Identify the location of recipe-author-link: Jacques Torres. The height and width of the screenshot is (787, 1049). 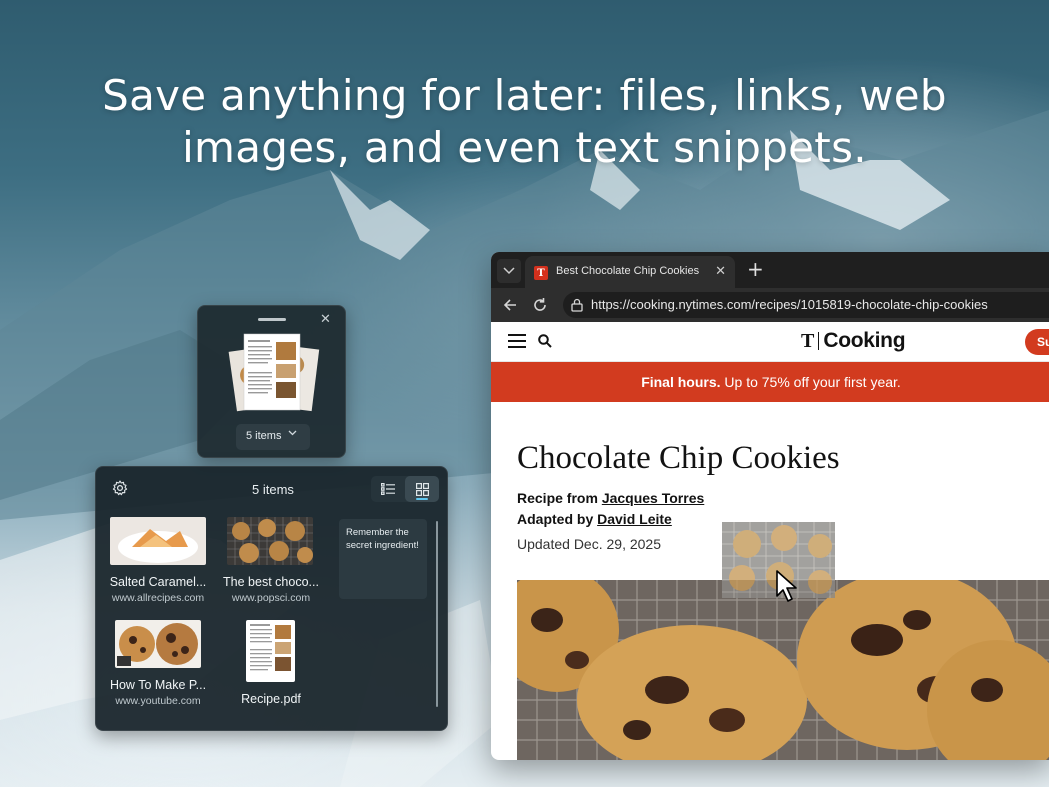
(653, 498).